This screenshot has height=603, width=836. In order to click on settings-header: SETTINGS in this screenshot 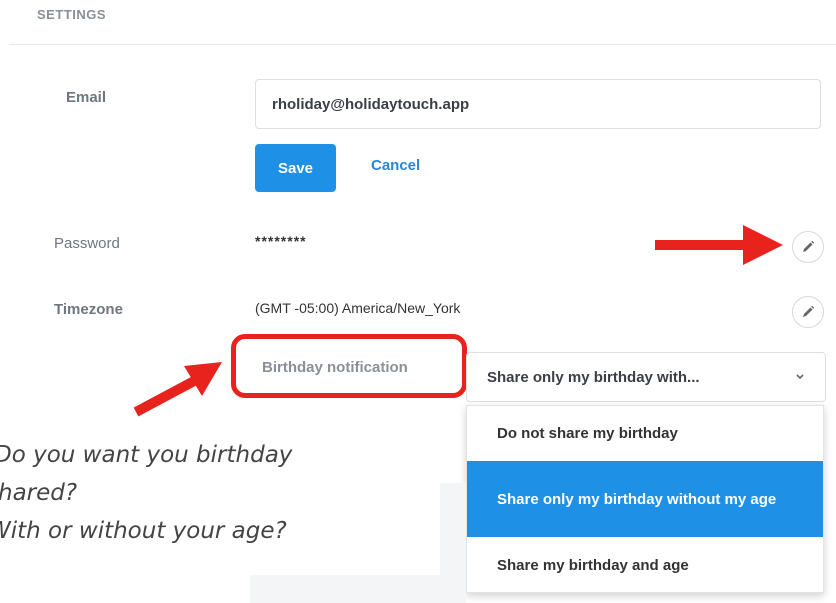, I will do `click(72, 14)`.